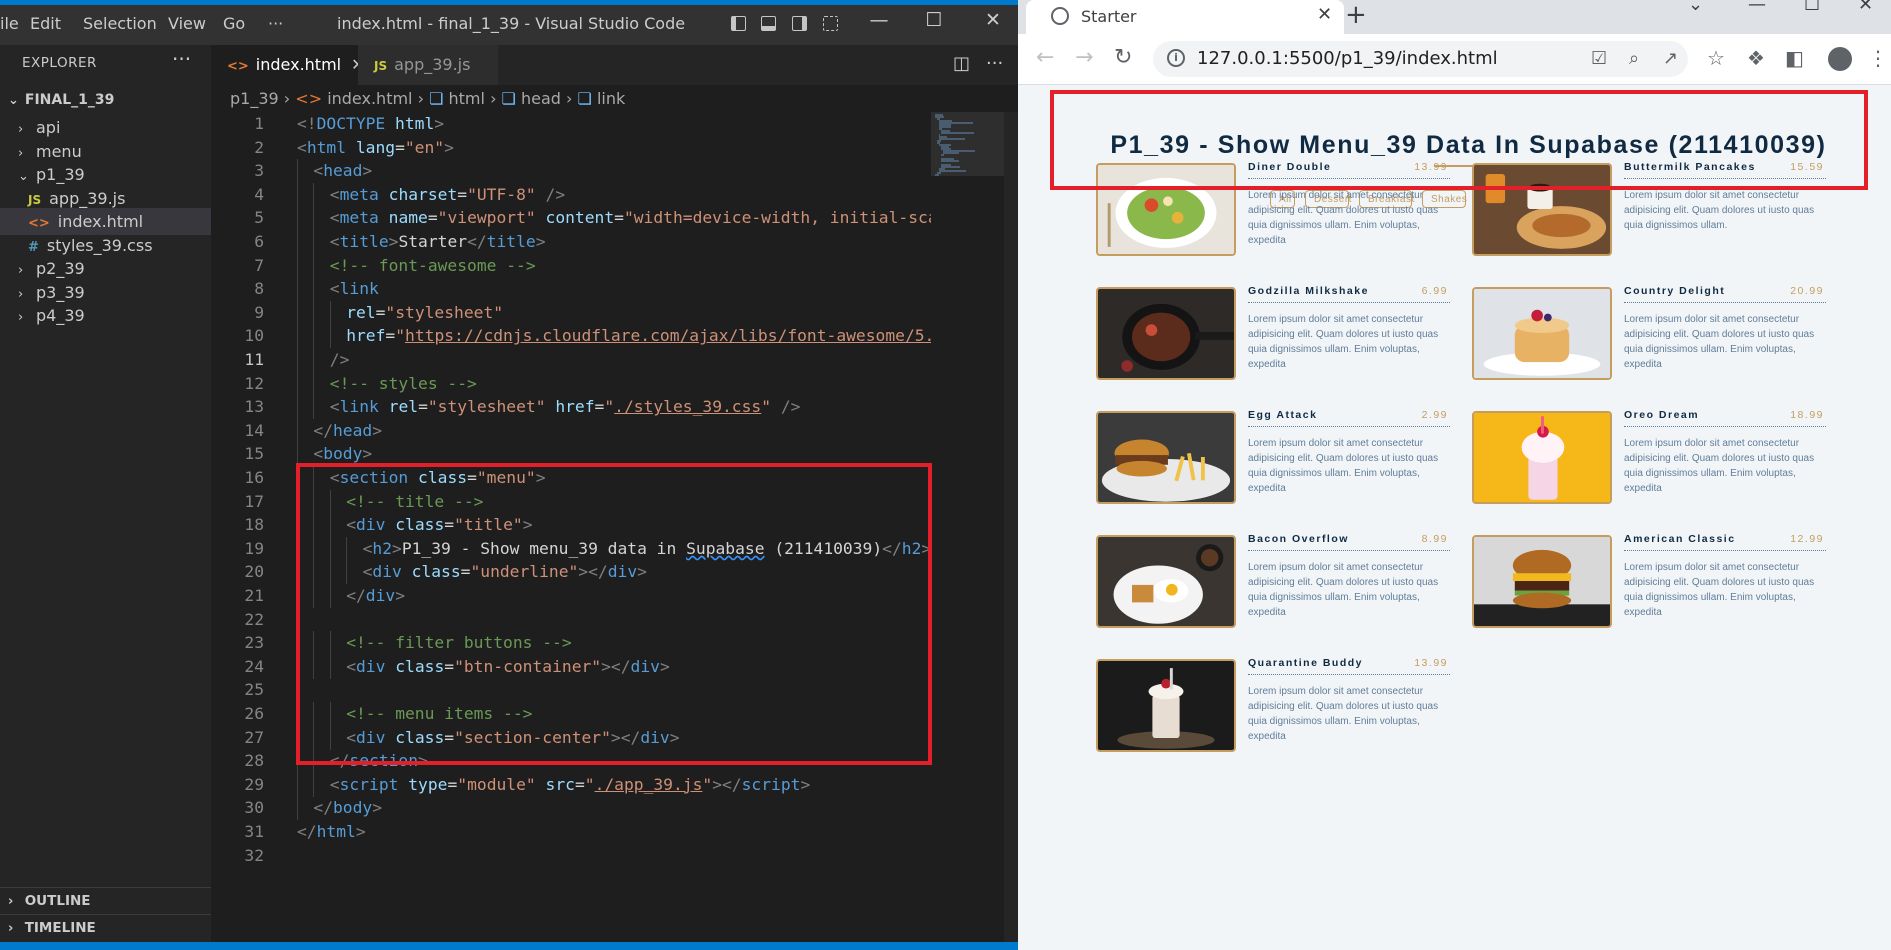 Image resolution: width=1891 pixels, height=950 pixels. What do you see at coordinates (369, 98) in the screenshot?
I see `breadcrumb-file: index.html` at bounding box center [369, 98].